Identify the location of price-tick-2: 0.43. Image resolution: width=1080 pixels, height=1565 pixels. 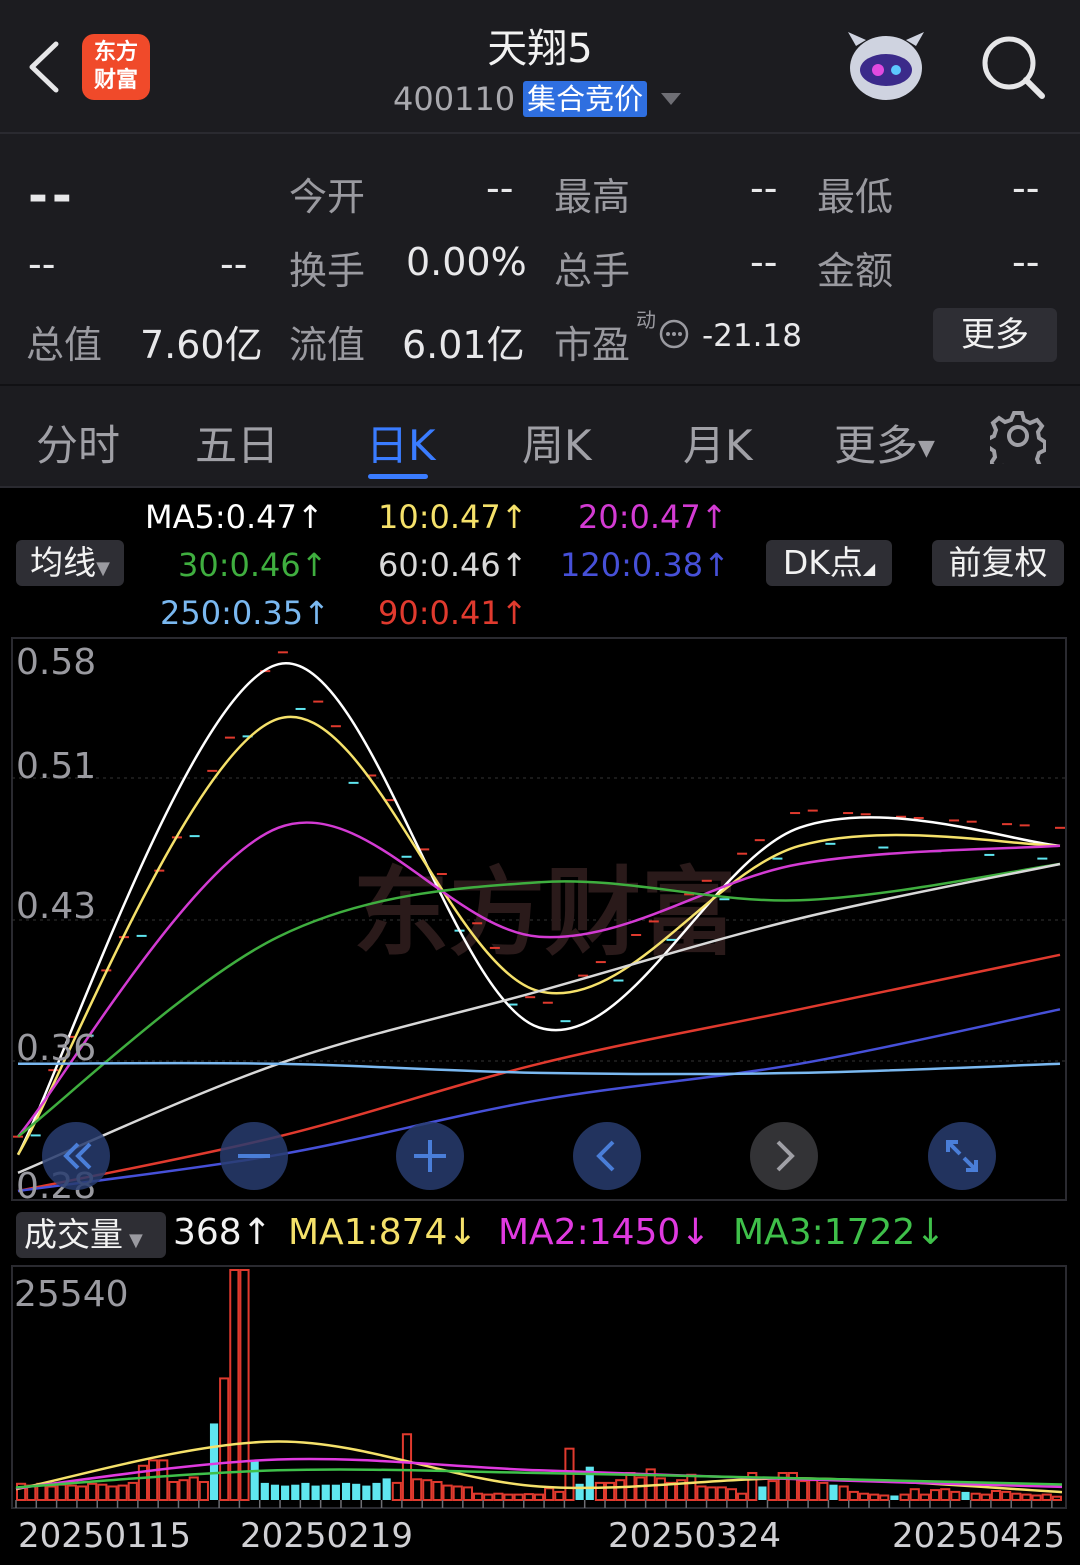
(56, 906).